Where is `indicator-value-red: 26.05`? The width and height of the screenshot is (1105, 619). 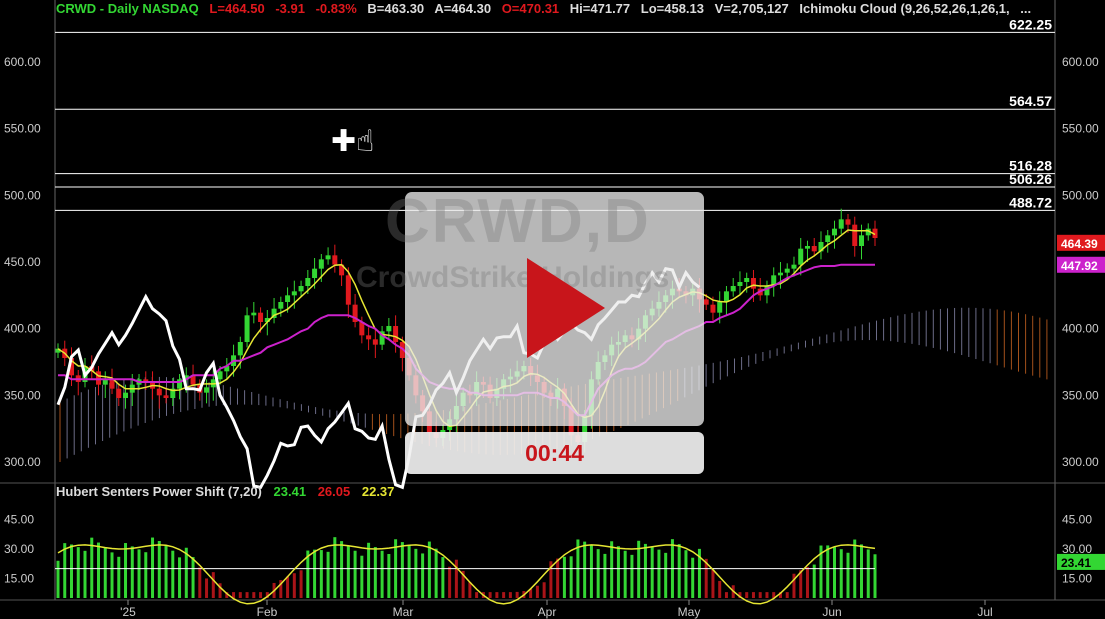
indicator-value-red: 26.05 is located at coordinates (334, 491).